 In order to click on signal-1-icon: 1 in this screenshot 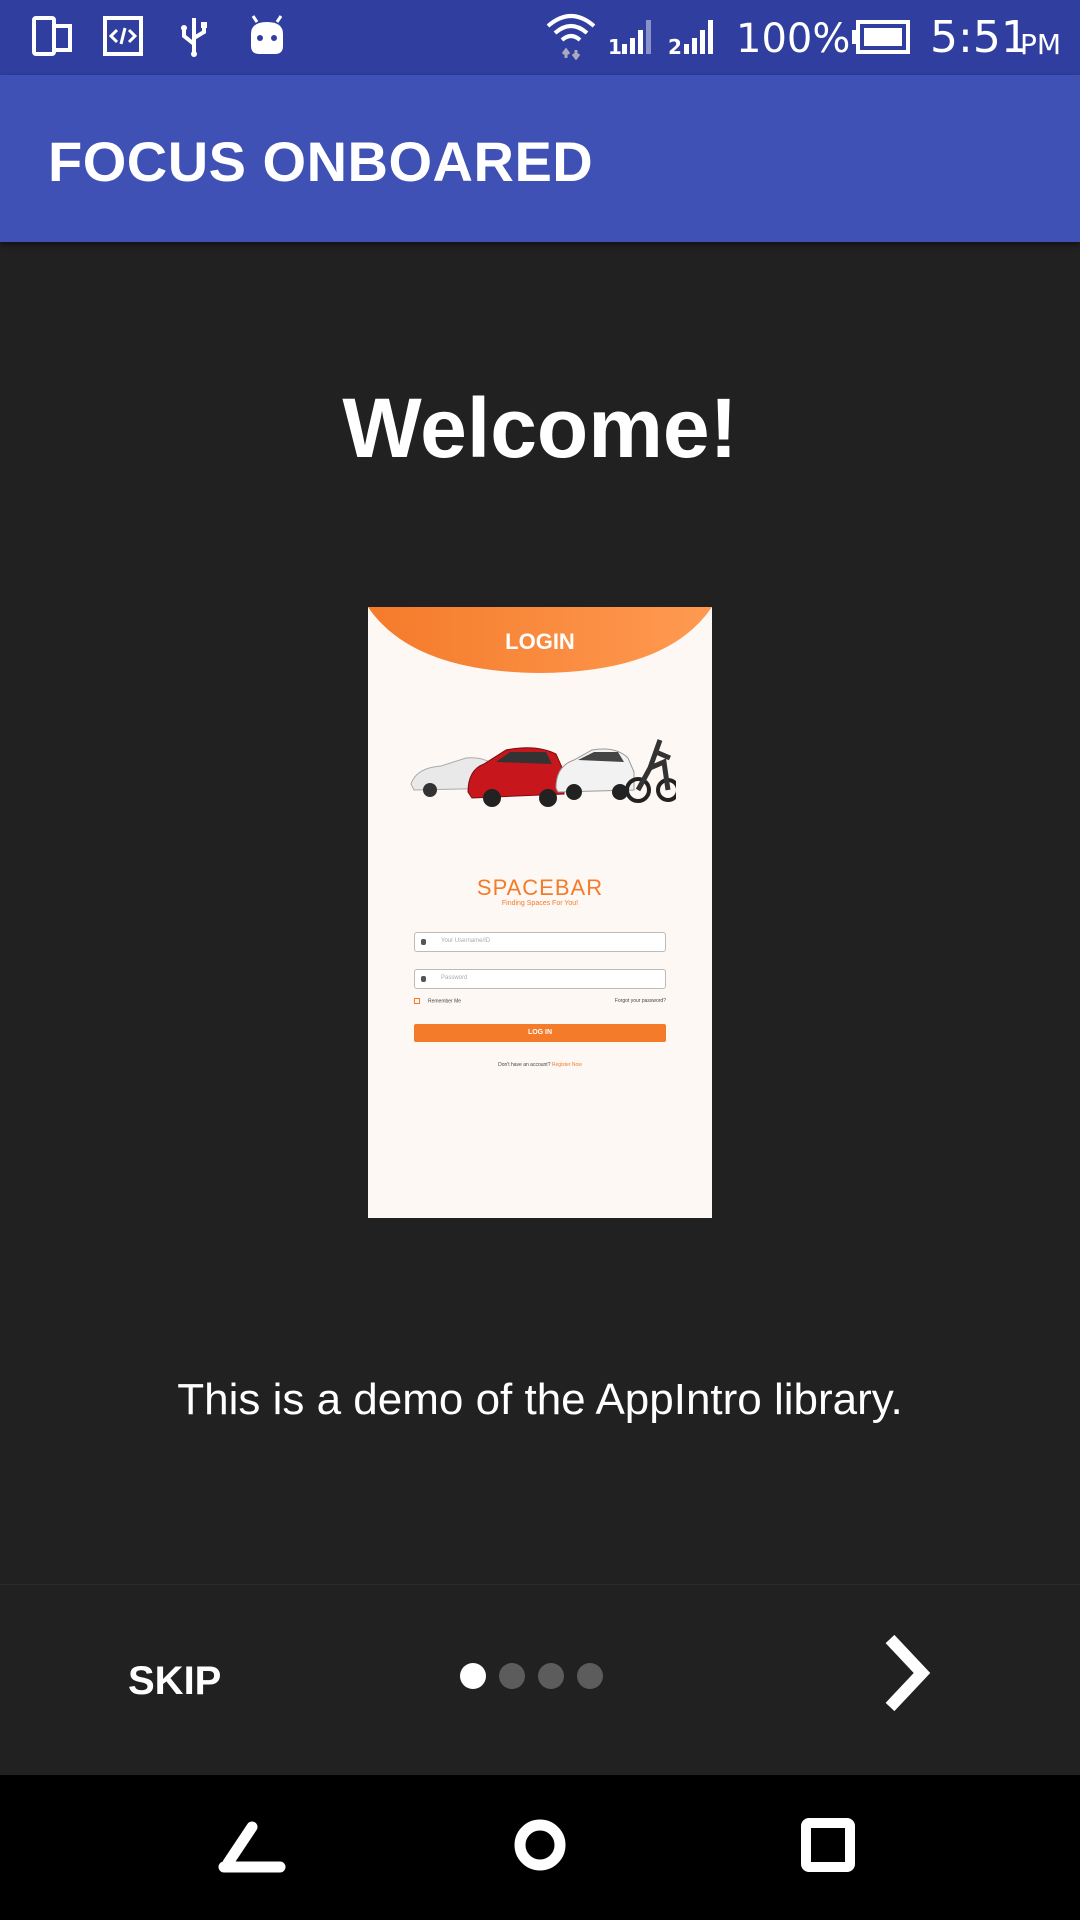, I will do `click(629, 39)`.